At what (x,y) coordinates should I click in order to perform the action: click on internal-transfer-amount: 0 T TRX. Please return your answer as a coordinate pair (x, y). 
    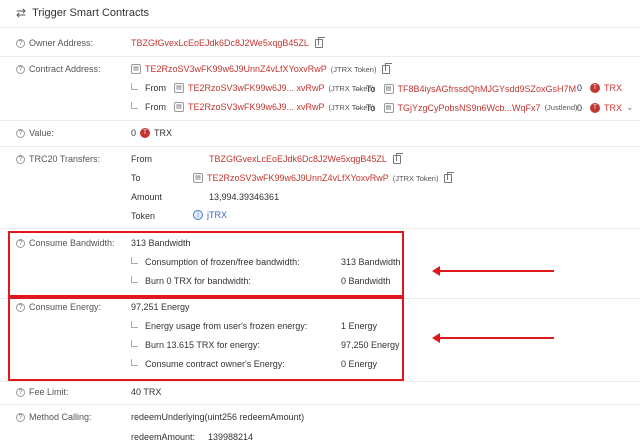
    Looking at the image, I should click on (600, 88).